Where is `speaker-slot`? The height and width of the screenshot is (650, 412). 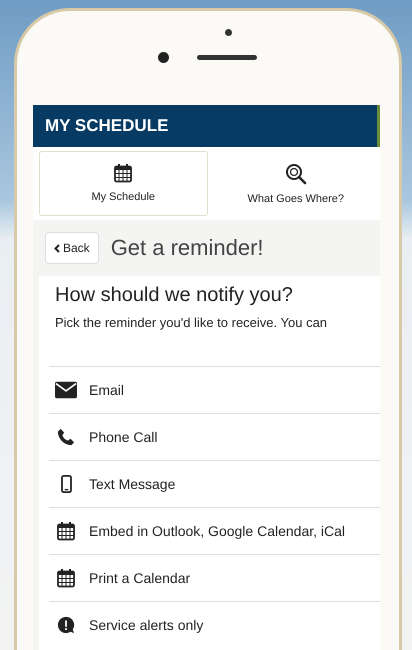 speaker-slot is located at coordinates (227, 57).